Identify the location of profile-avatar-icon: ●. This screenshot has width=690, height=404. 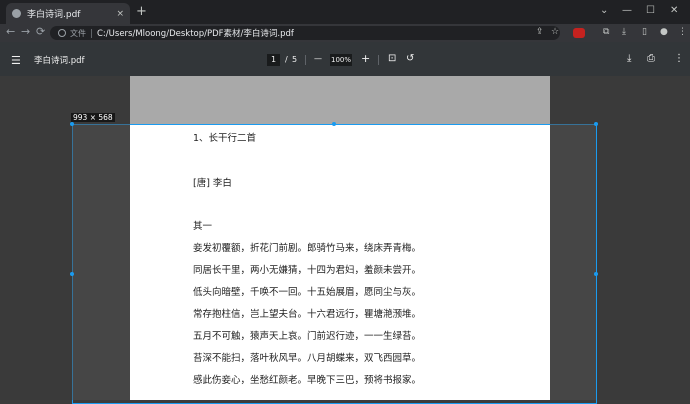
(664, 32).